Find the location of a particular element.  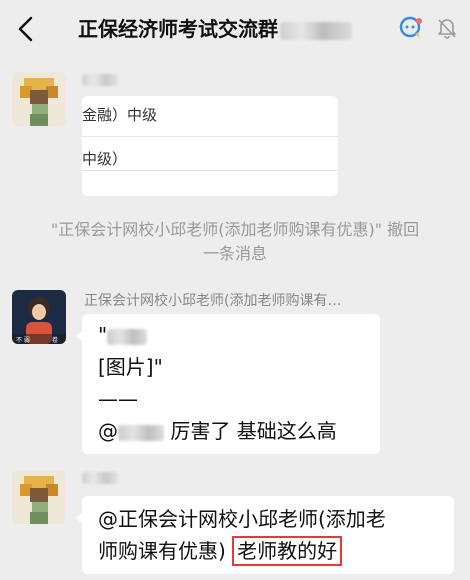

svg-text: 卷 is located at coordinates (55, 340).